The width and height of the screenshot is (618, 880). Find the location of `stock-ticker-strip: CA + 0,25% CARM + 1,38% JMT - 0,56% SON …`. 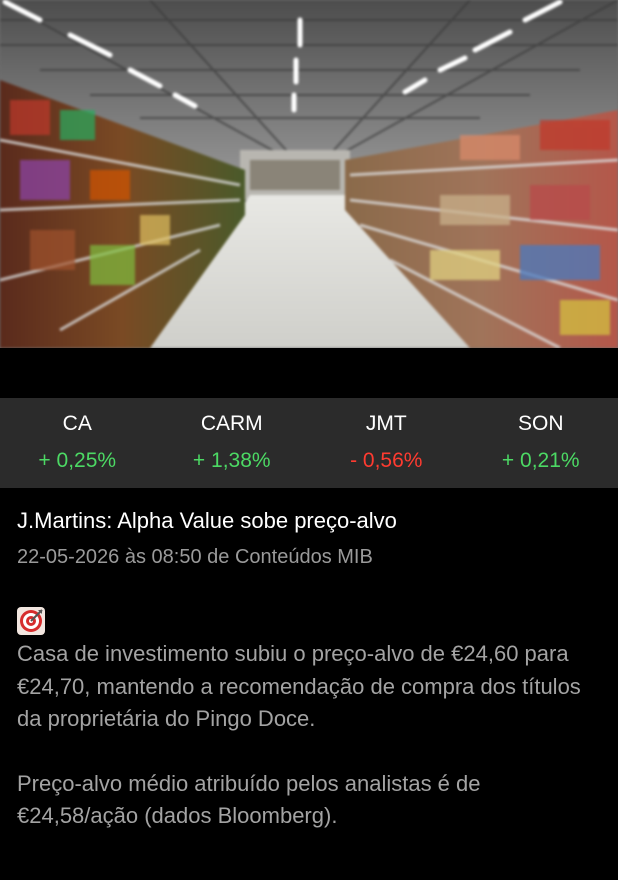

stock-ticker-strip: CA + 0,25% CARM + 1,38% JMT - 0,56% SON … is located at coordinates (309, 443).